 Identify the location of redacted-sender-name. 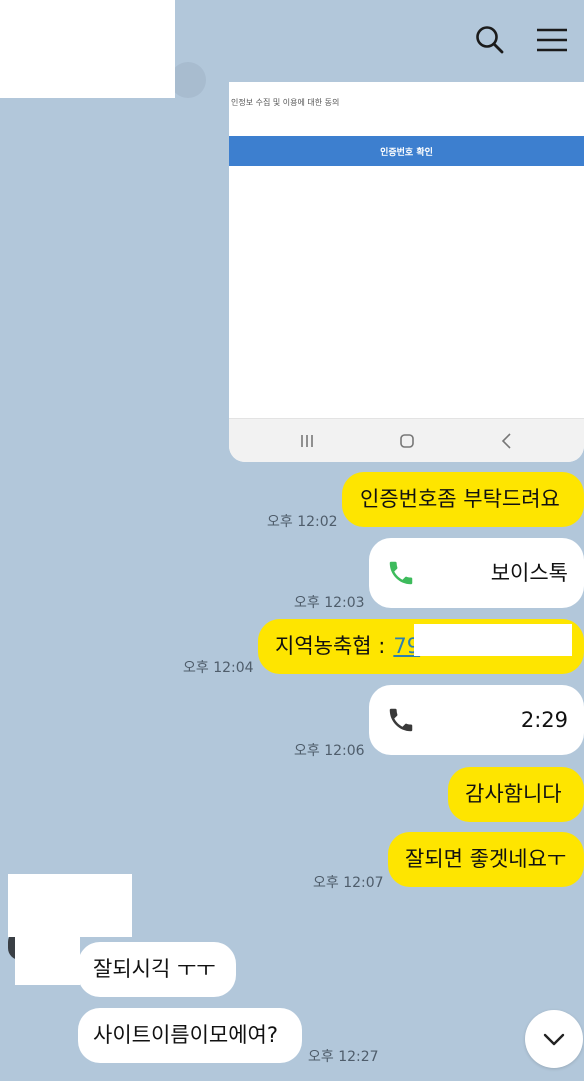
(70, 905).